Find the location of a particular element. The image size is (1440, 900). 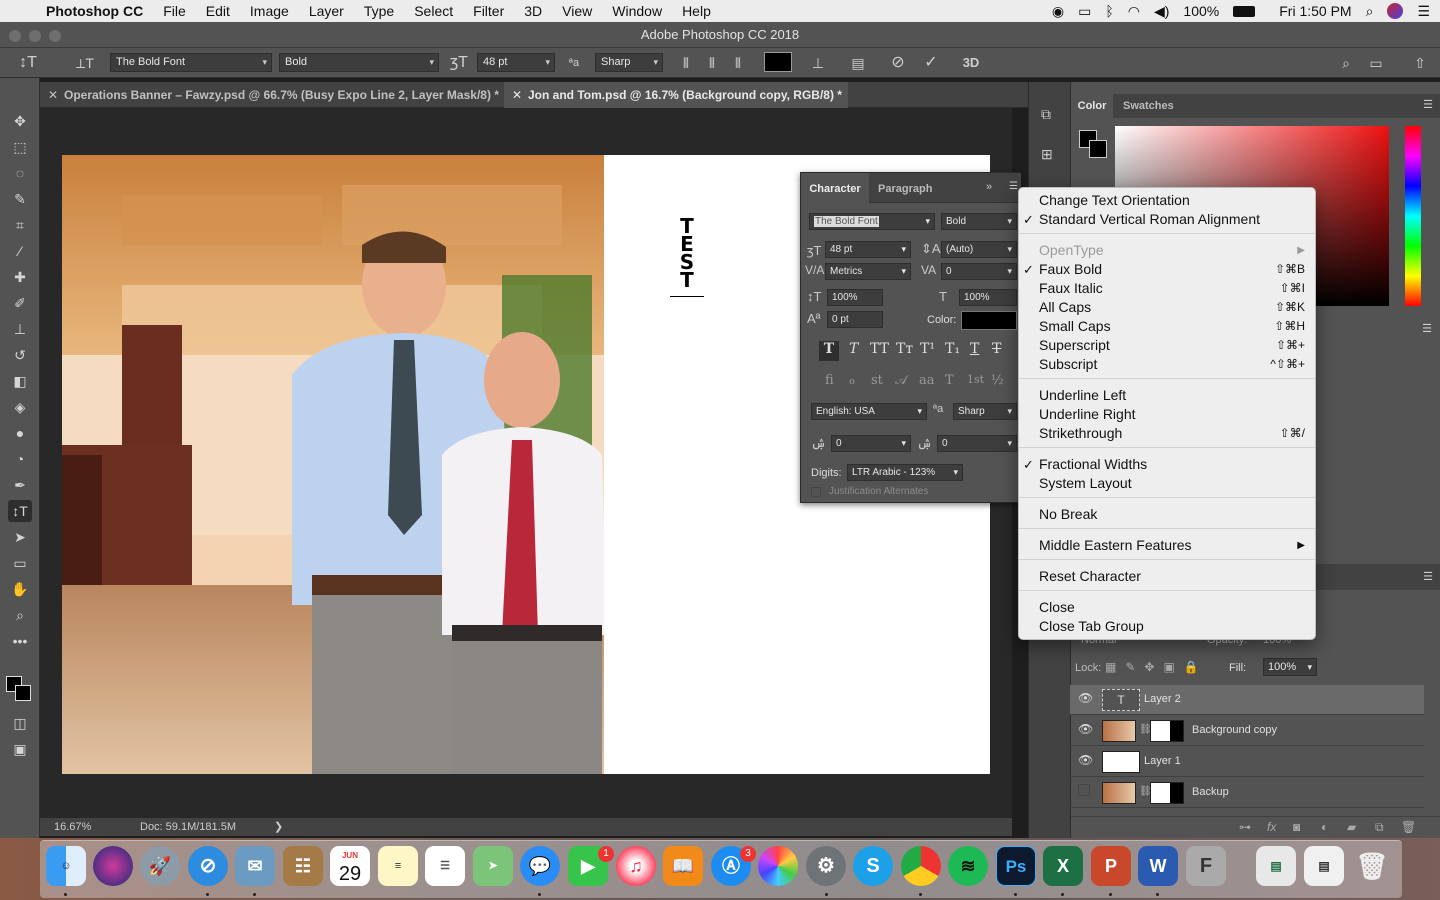

superscript-button: T¹ is located at coordinates (927, 349).